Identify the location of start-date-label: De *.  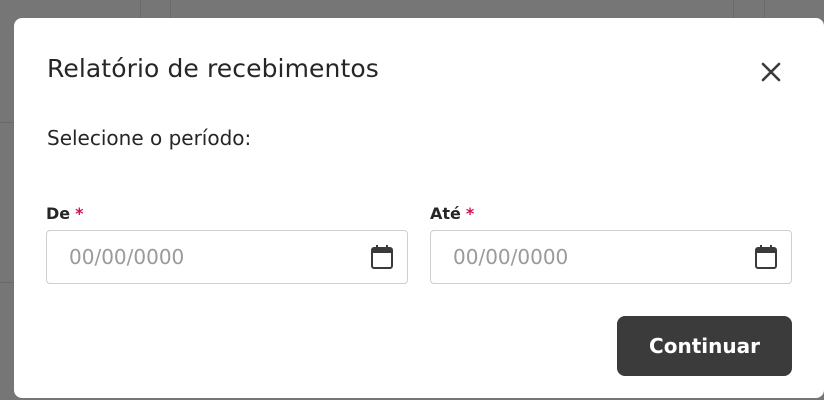
(227, 213).